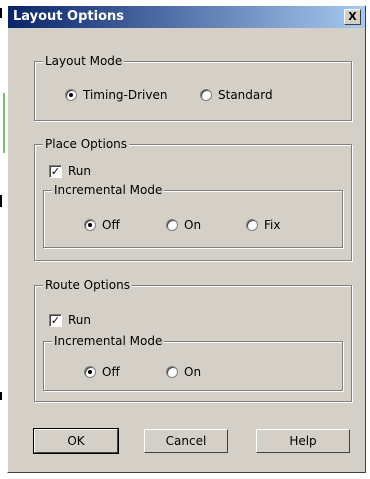  What do you see at coordinates (186, 441) in the screenshot?
I see `cancel-button: Cancel` at bounding box center [186, 441].